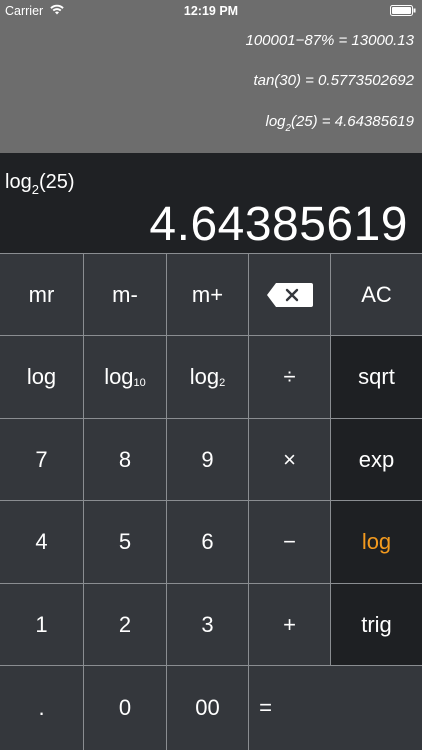 The height and width of the screenshot is (750, 422). What do you see at coordinates (41, 542) in the screenshot?
I see `digit-4-button: 4` at bounding box center [41, 542].